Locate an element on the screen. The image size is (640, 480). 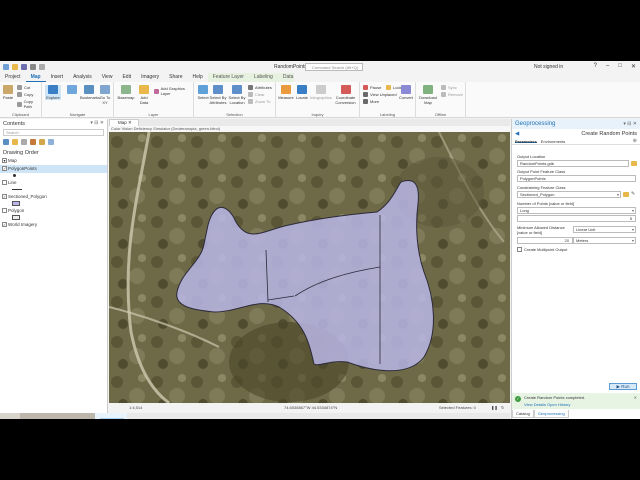
clear-button: Clear is located at coordinates (256, 94).